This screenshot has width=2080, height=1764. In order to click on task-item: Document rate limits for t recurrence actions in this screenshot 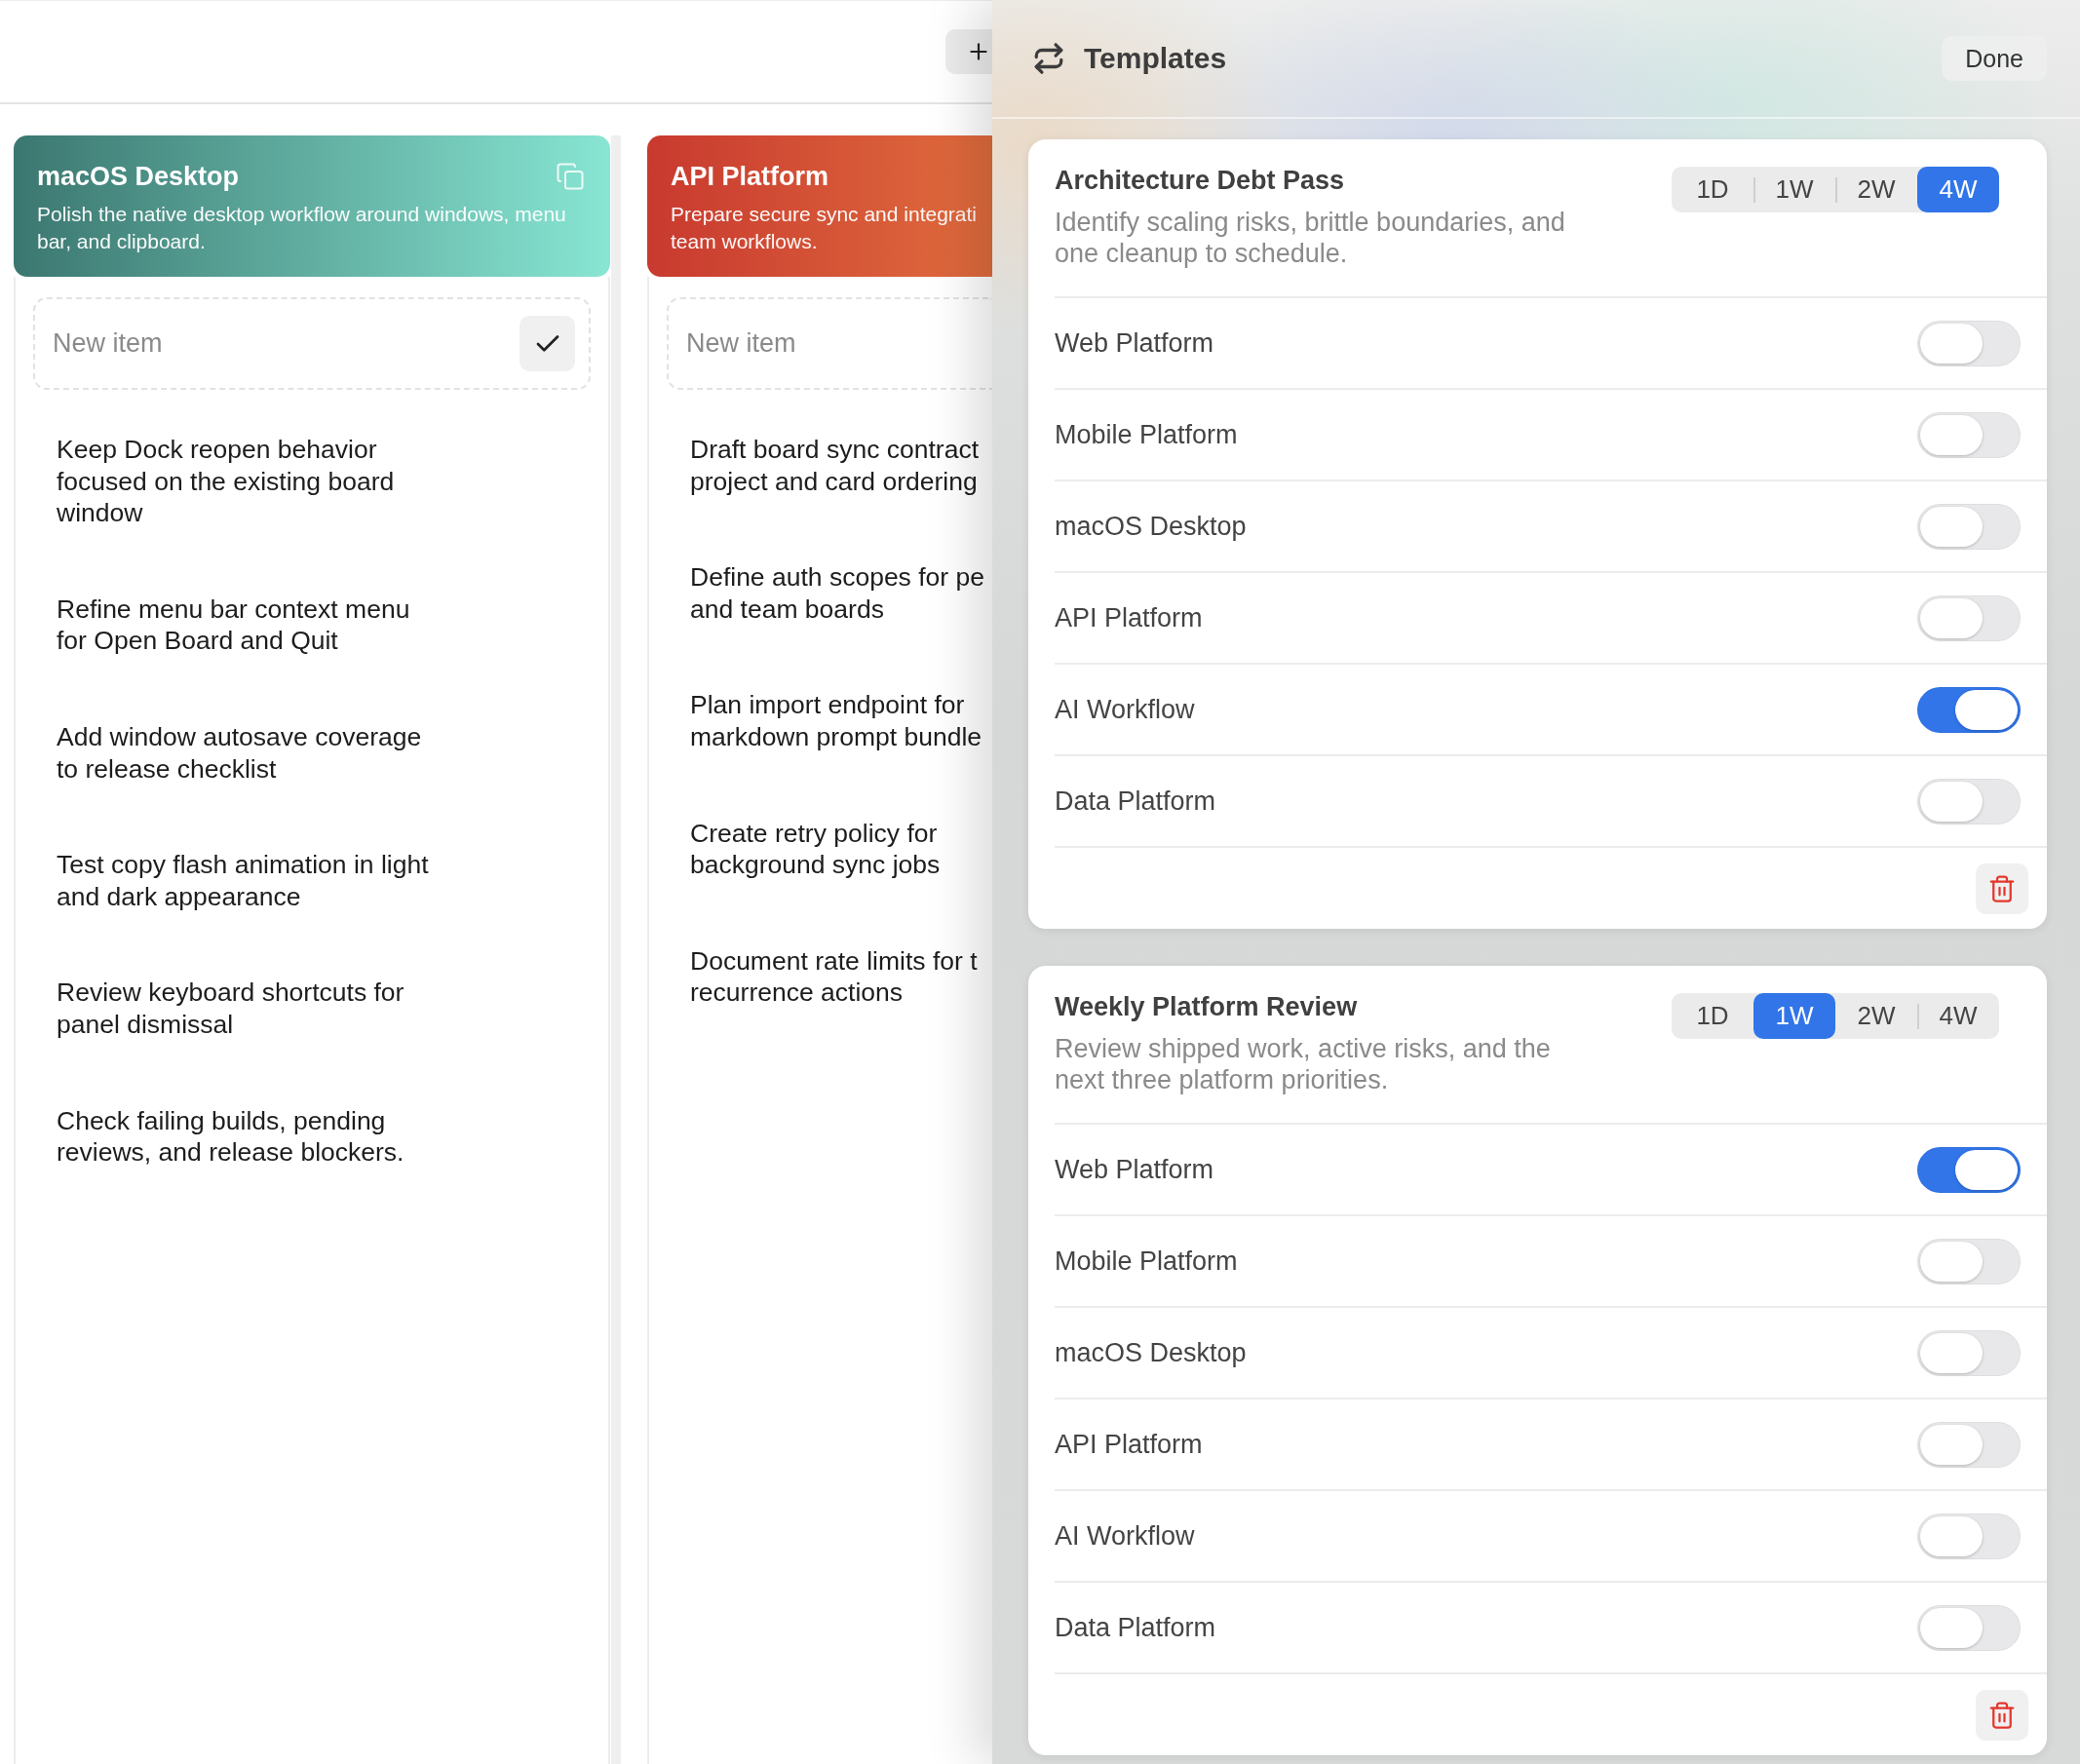, I will do `click(834, 977)`.